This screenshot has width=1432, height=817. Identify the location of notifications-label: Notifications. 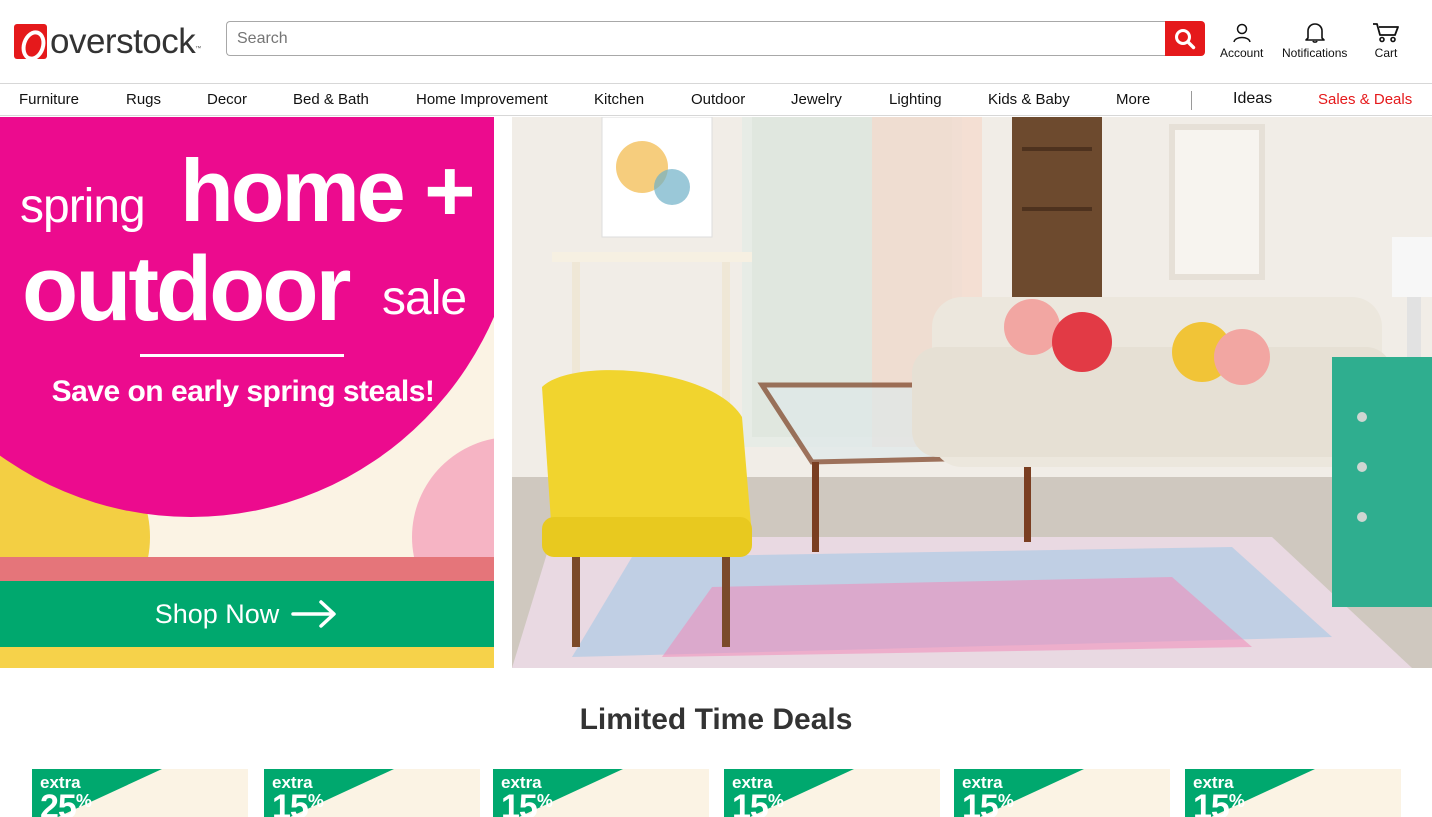
(1315, 53).